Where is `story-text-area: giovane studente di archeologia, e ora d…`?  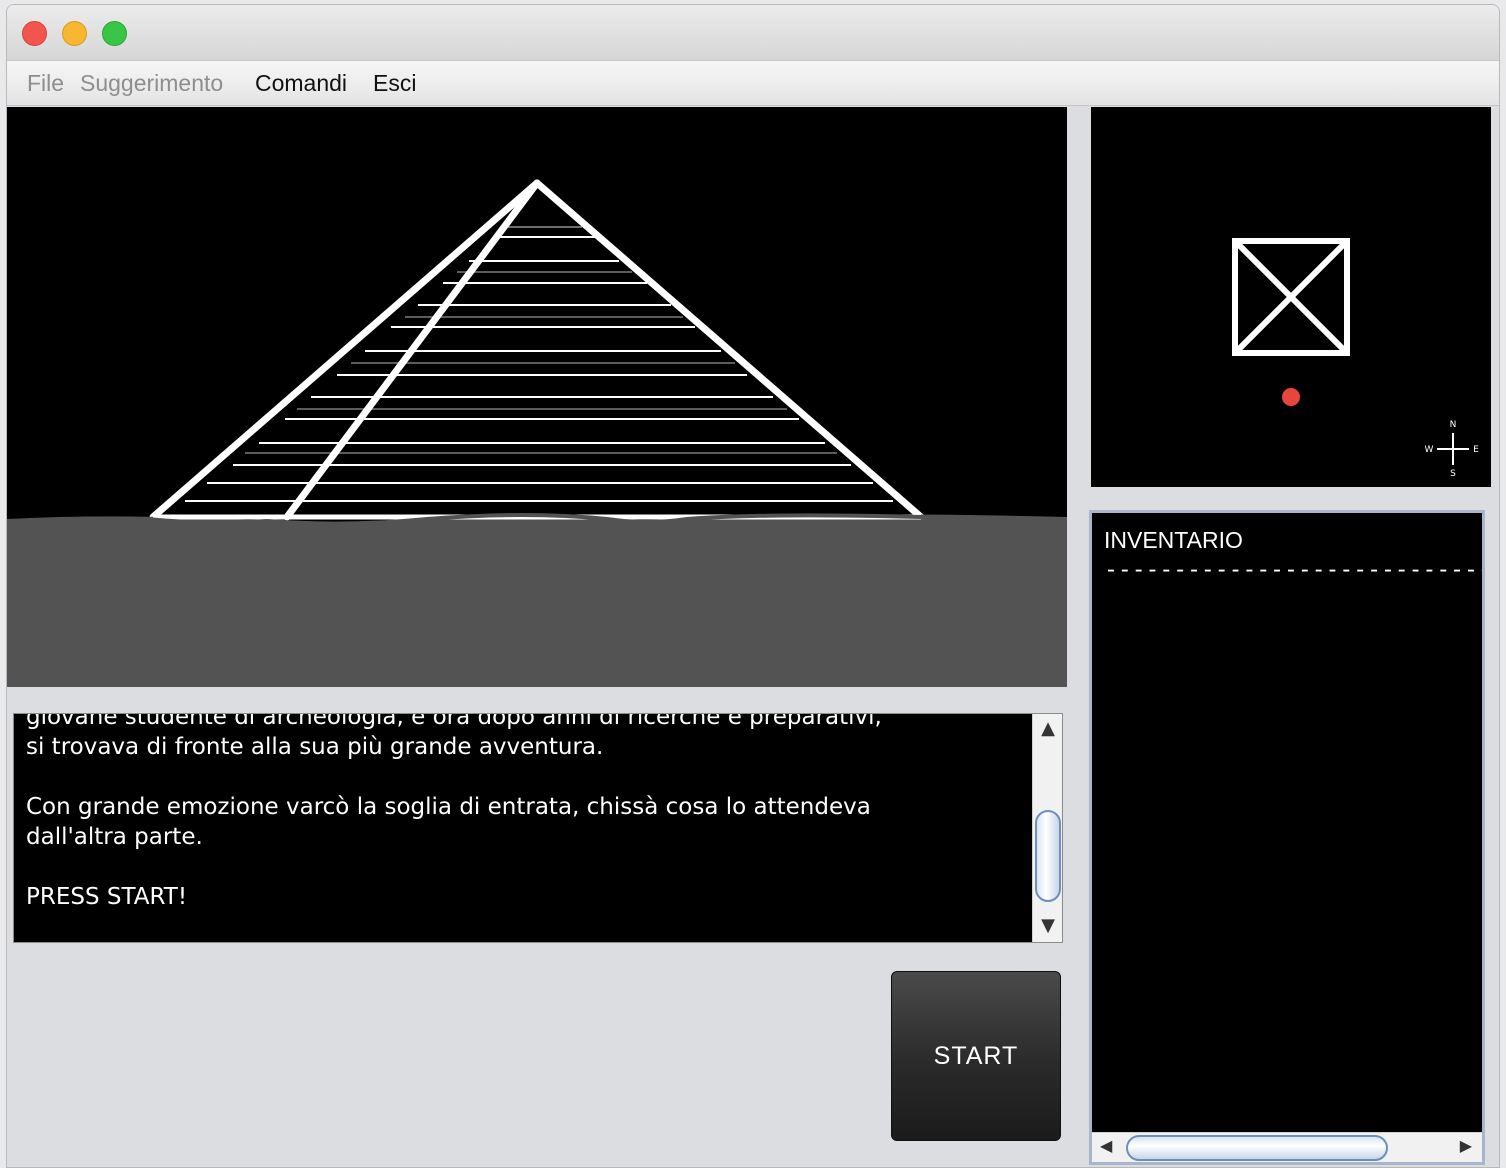 story-text-area: giovane studente di archeologia, e ora d… is located at coordinates (538, 828).